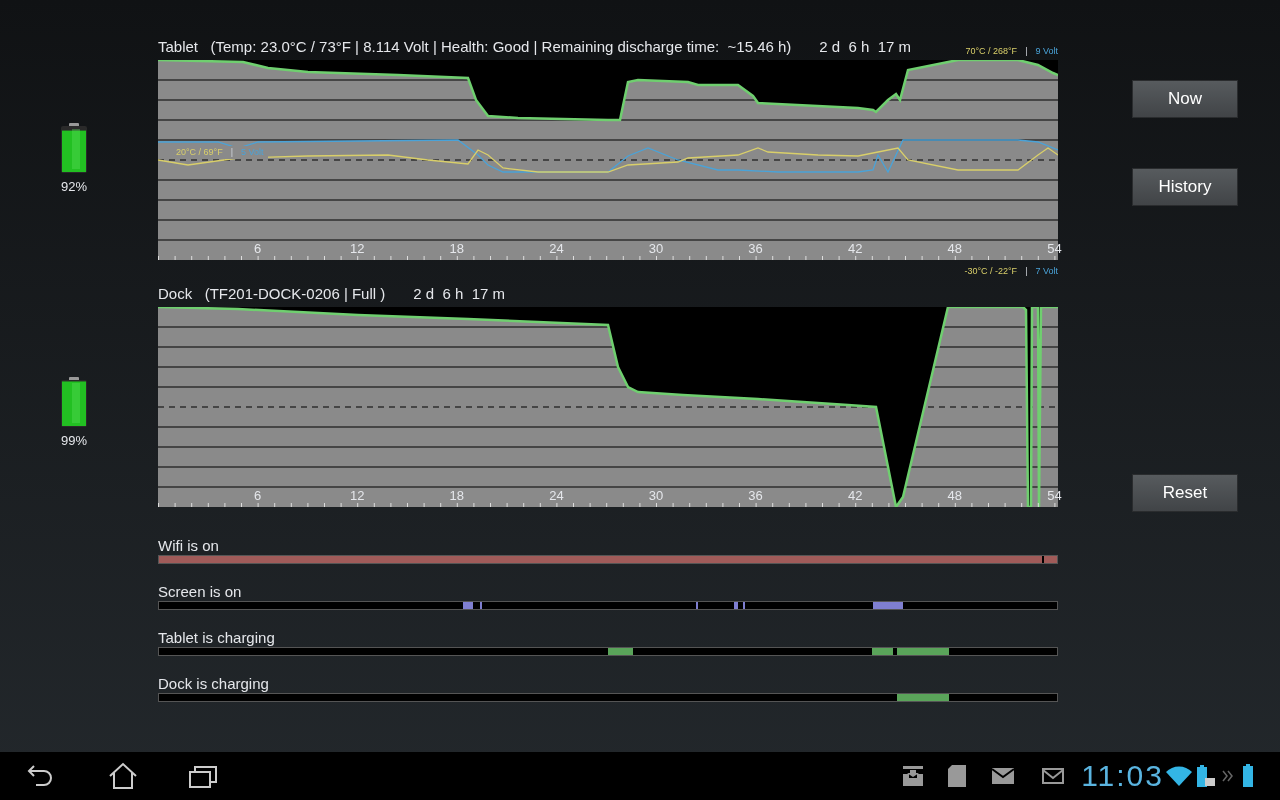 This screenshot has height=800, width=1280. What do you see at coordinates (123, 776) in the screenshot?
I see `home-icon` at bounding box center [123, 776].